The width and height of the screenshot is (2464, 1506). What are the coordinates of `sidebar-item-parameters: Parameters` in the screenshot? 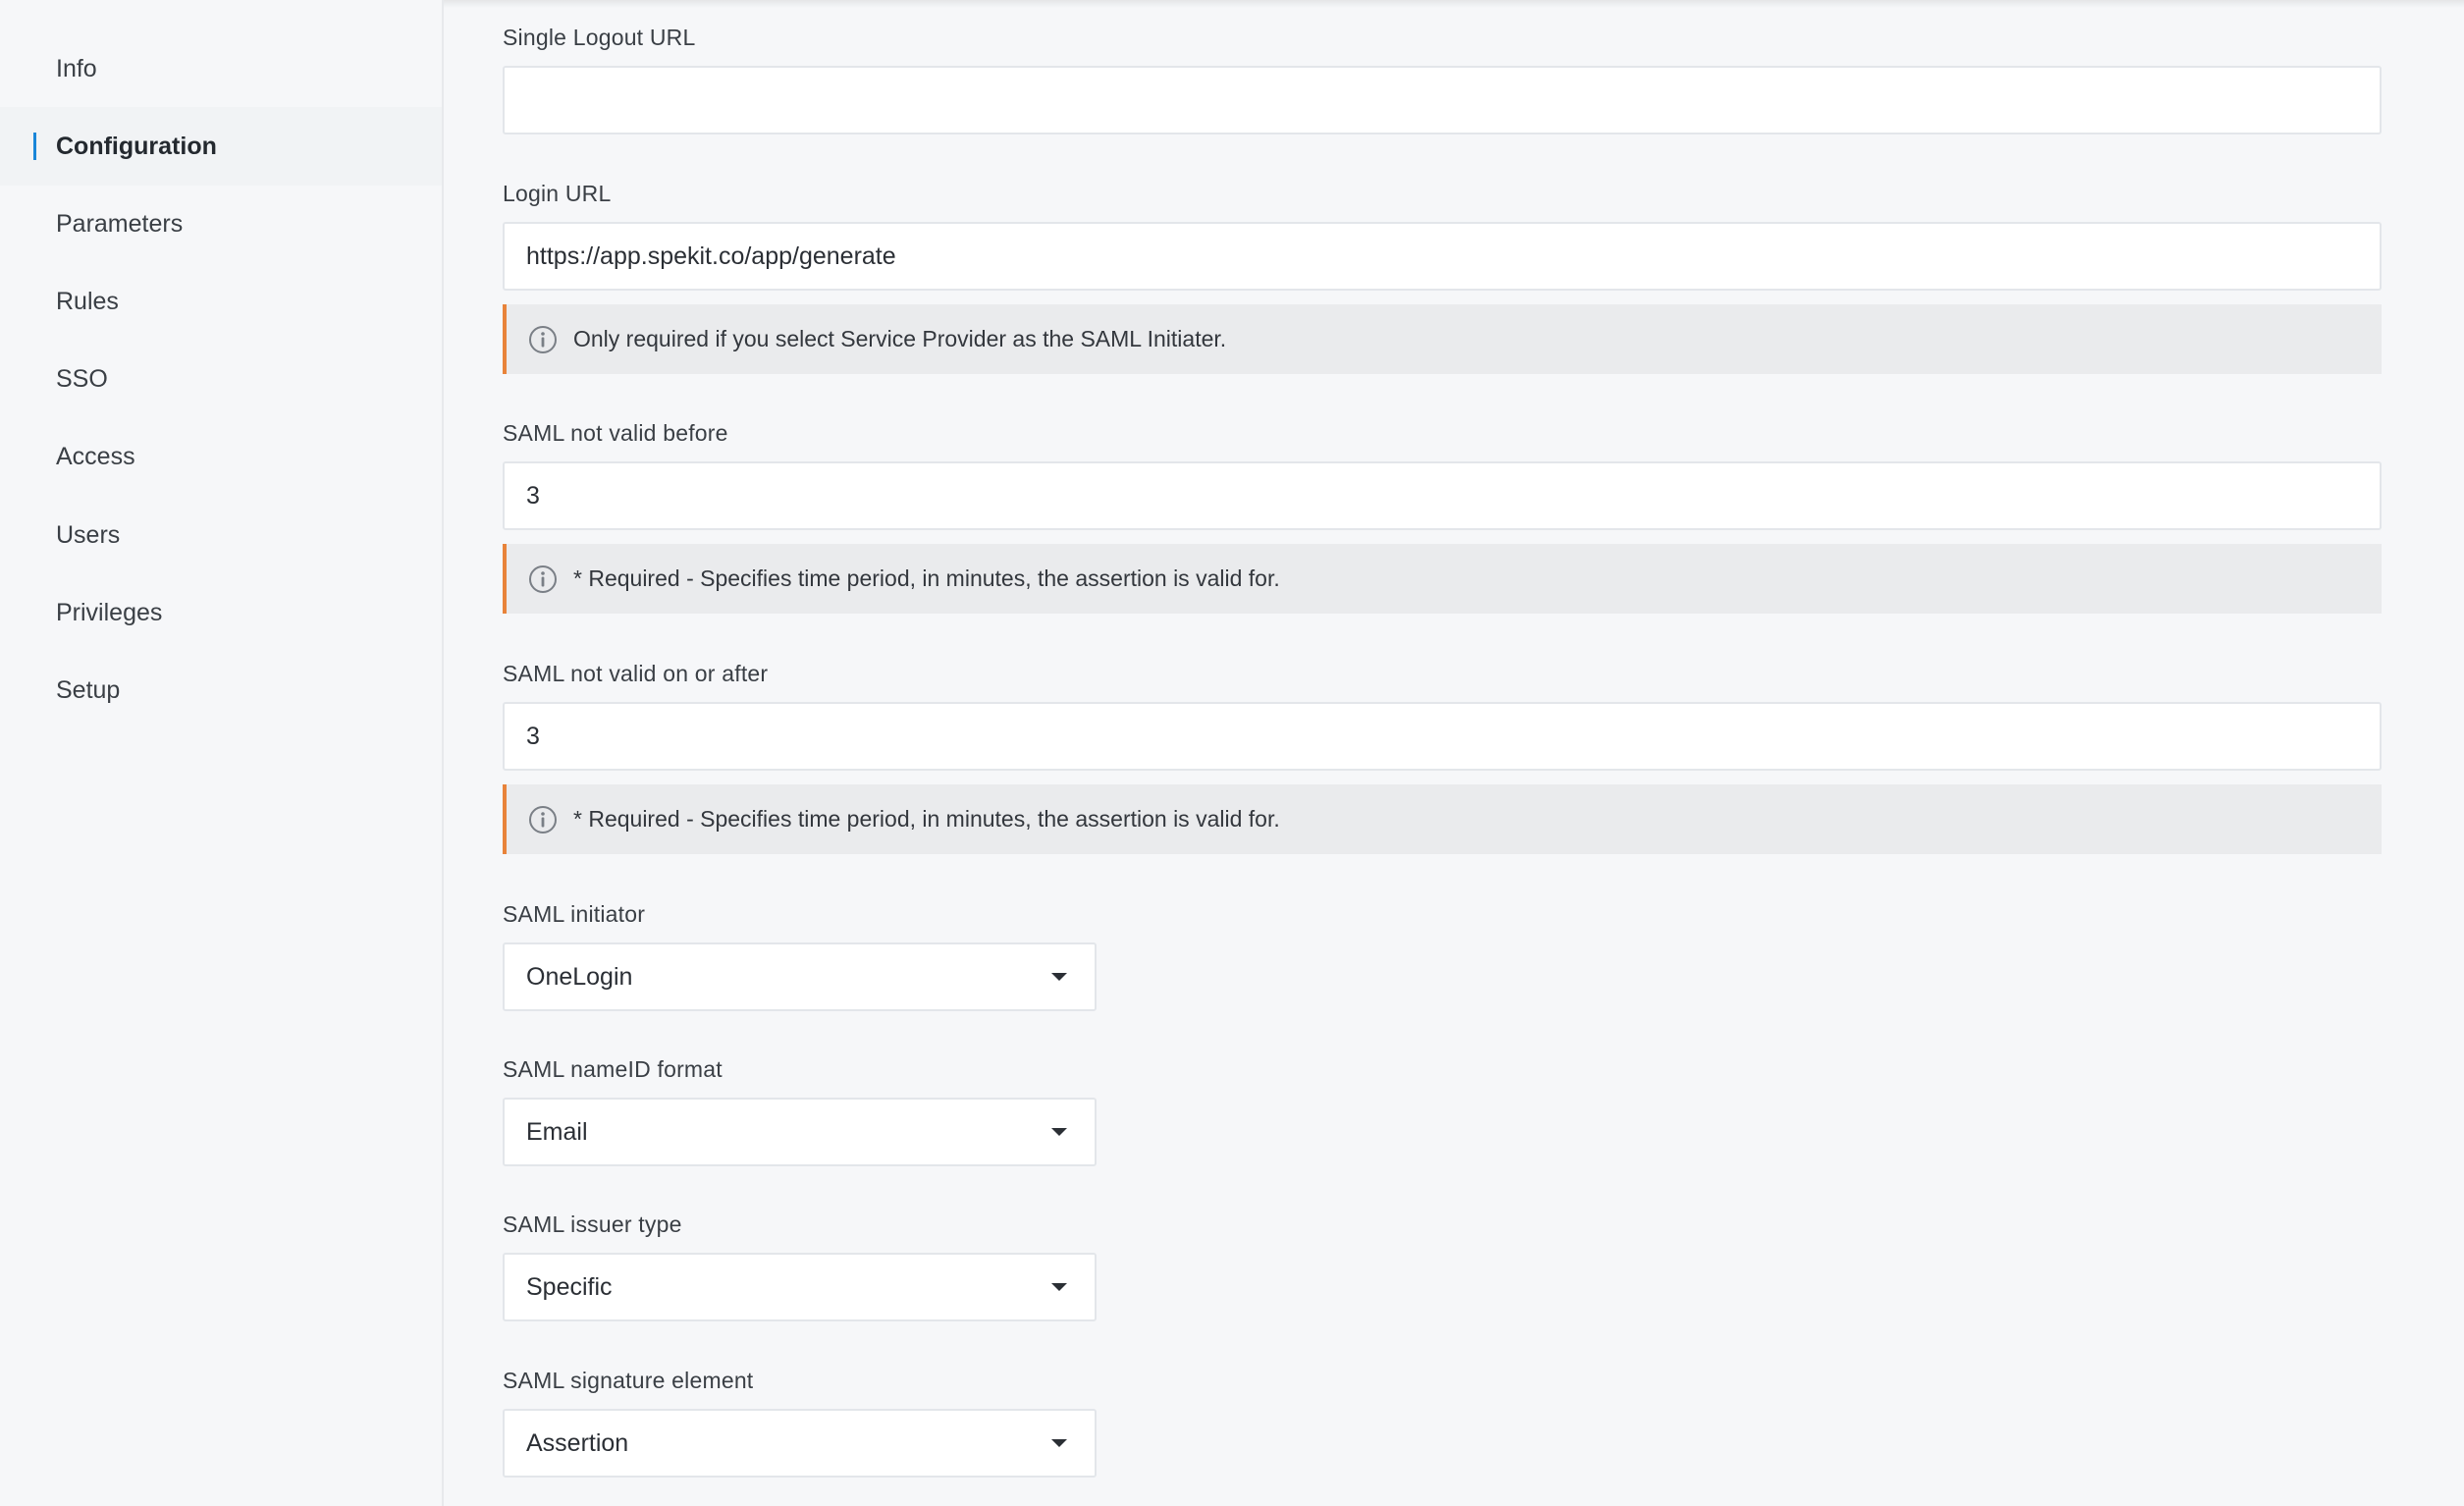 It's located at (221, 224).